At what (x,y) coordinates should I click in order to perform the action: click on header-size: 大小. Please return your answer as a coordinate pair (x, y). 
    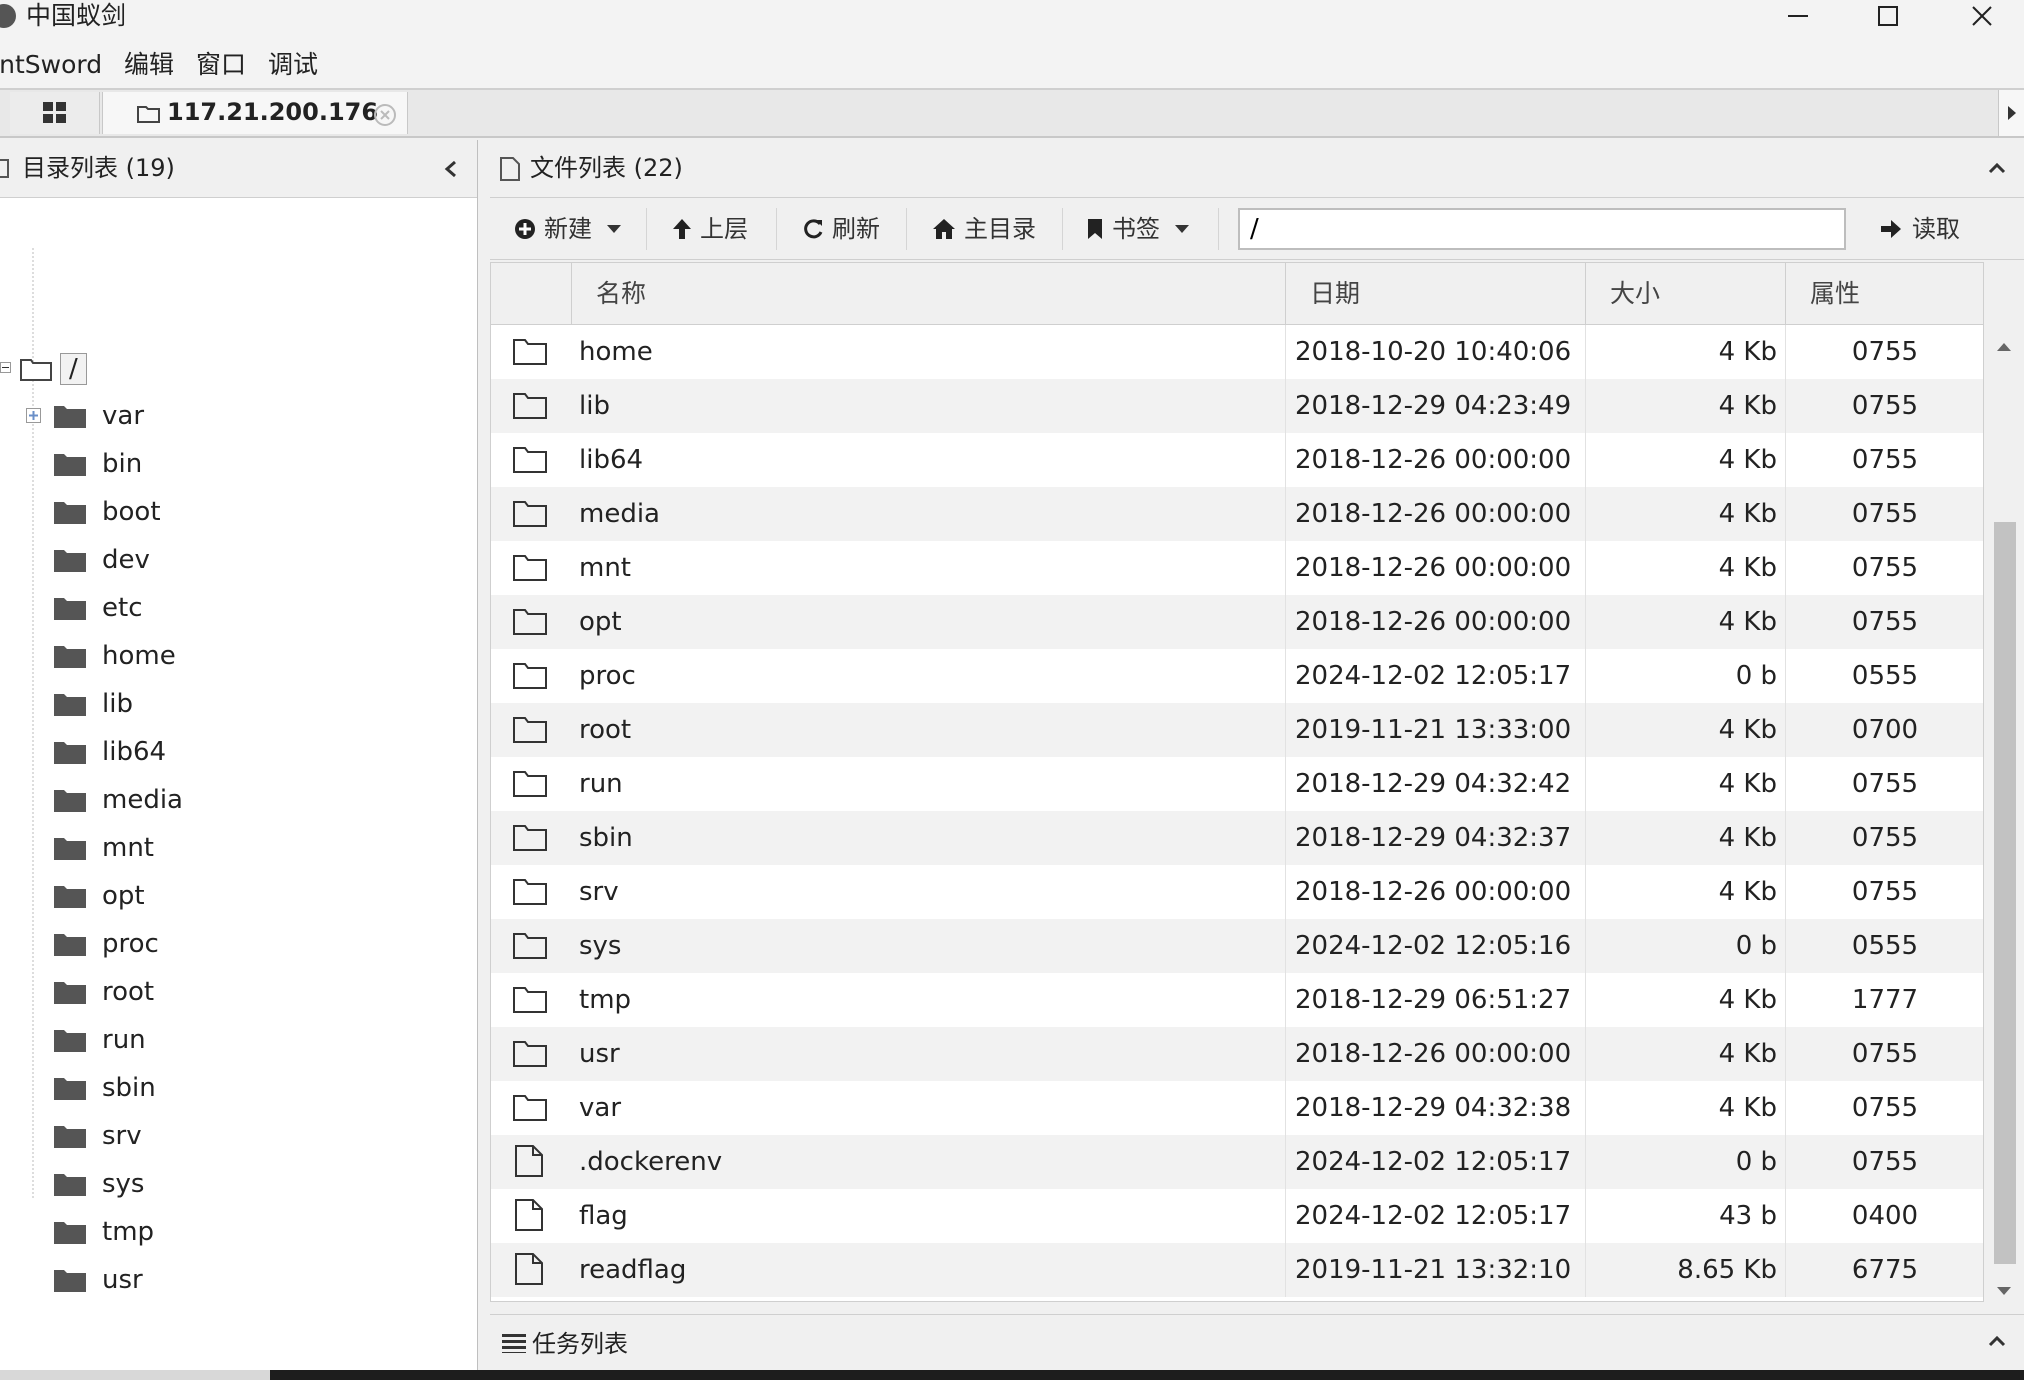
    Looking at the image, I should click on (1685, 294).